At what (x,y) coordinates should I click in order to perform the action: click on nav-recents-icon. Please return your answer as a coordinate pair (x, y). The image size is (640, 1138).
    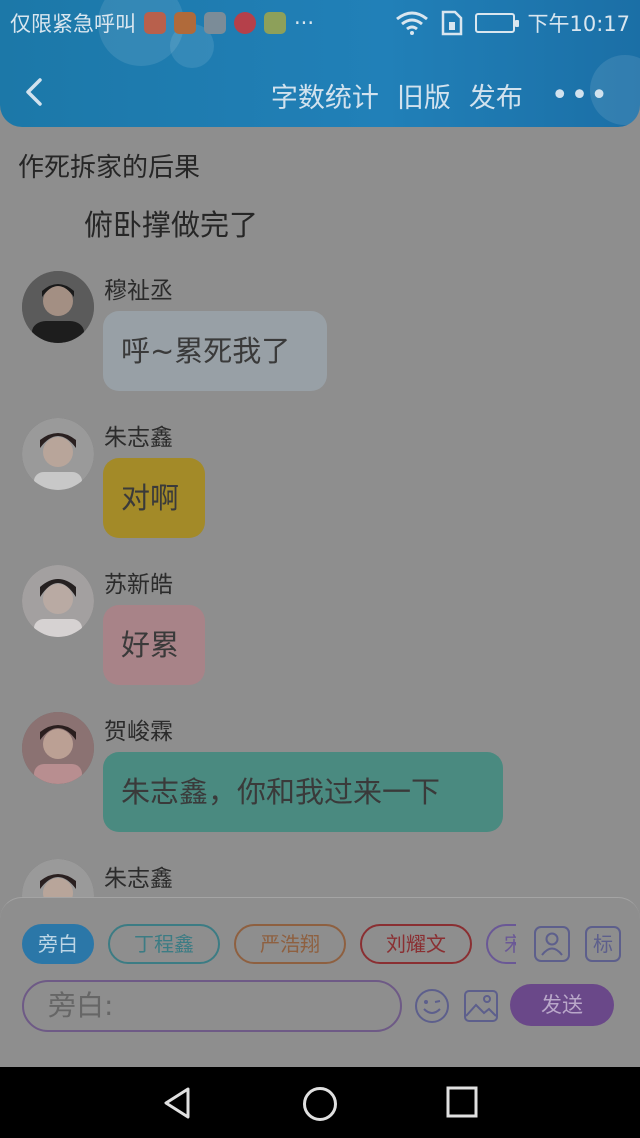
    Looking at the image, I should click on (462, 1102).